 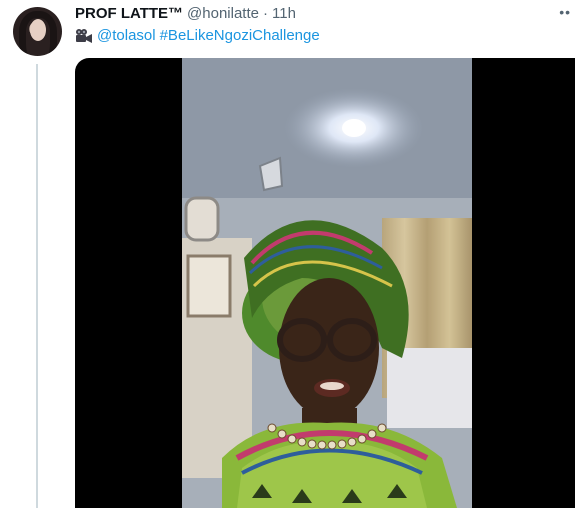 What do you see at coordinates (129, 13) in the screenshot?
I see `display-name: PROF LATTE™` at bounding box center [129, 13].